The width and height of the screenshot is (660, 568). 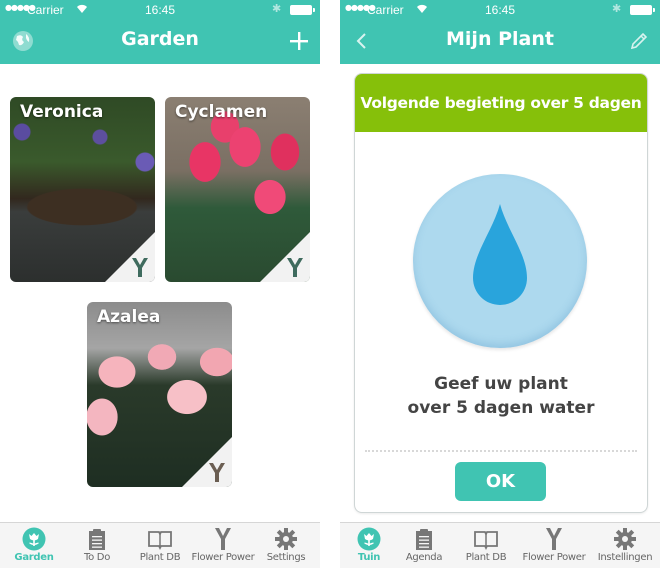 I want to click on watering-message: Geef uw plant over 5 dagen water, so click(x=501, y=396).